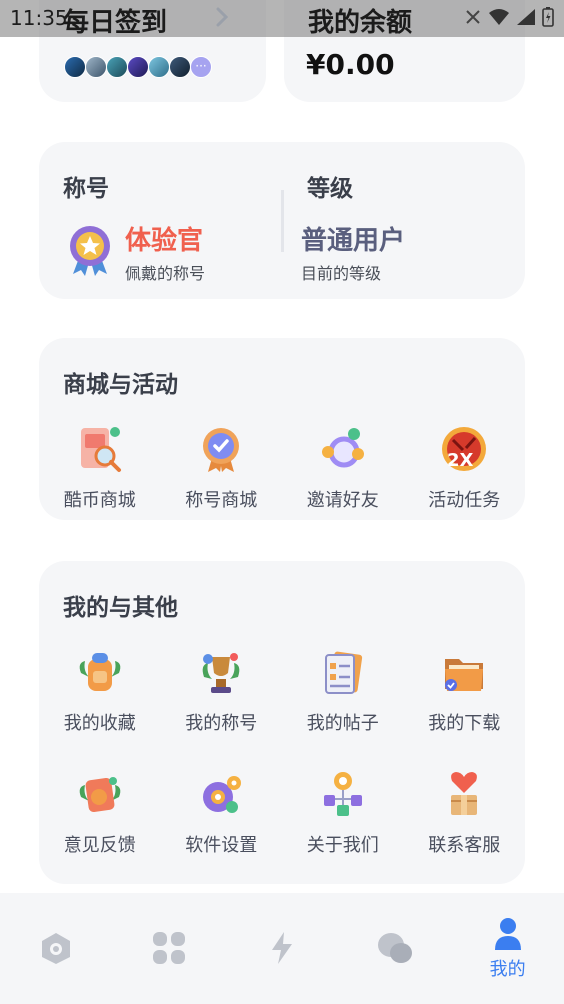 The height and width of the screenshot is (1004, 564). Describe the element at coordinates (164, 238) in the screenshot. I see `title-value: 体验官` at that location.